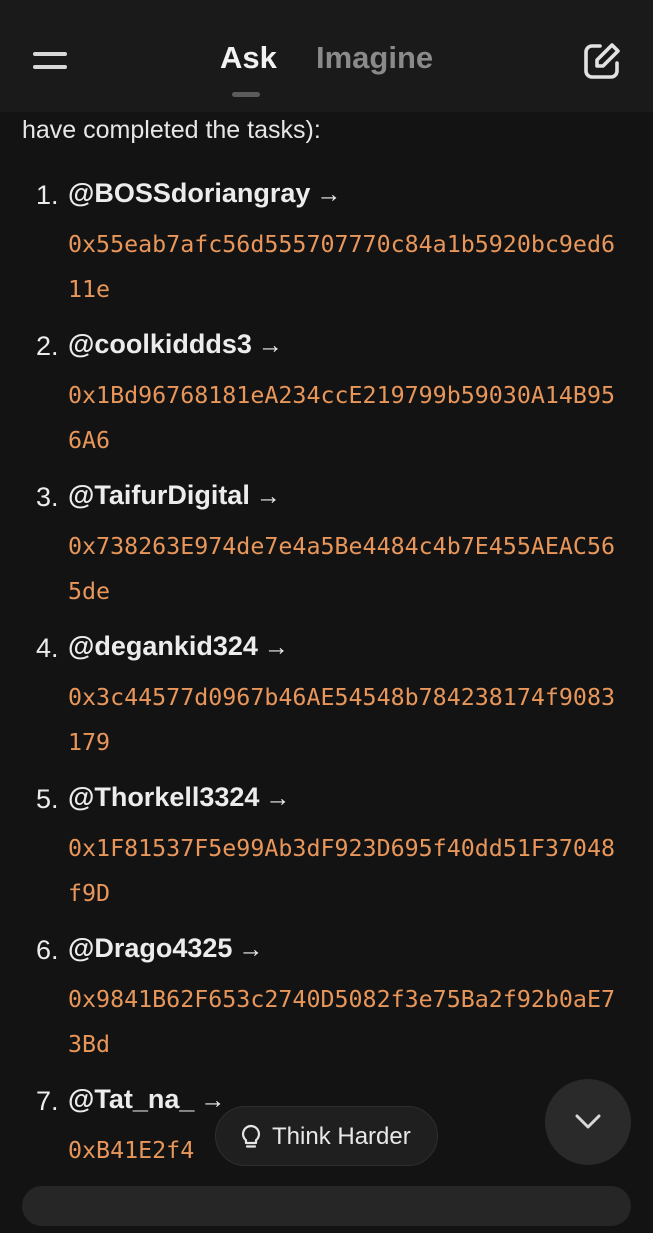 The height and width of the screenshot is (1233, 653). Describe the element at coordinates (47, 950) in the screenshot. I see `list-item-number: 6.` at that location.